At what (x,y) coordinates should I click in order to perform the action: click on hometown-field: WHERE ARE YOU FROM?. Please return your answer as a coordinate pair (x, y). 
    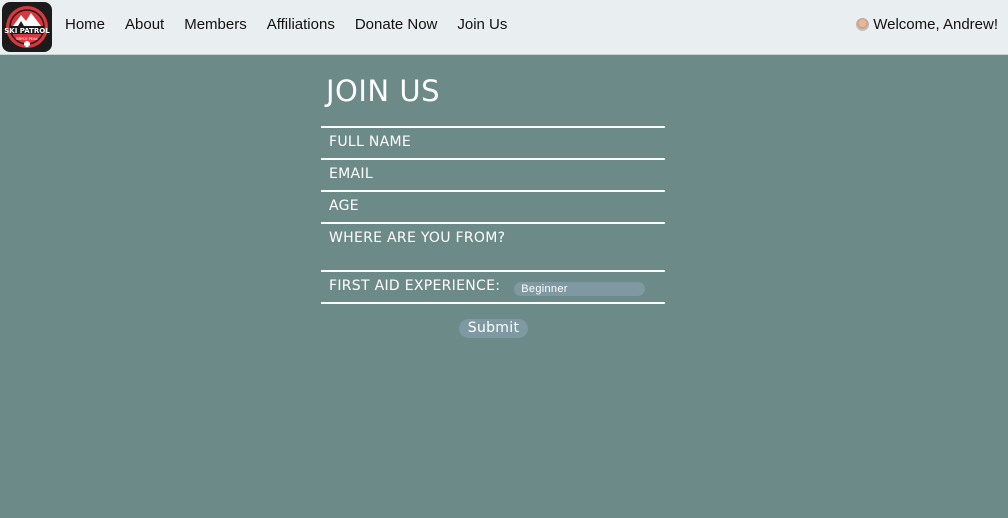
    Looking at the image, I should click on (493, 246).